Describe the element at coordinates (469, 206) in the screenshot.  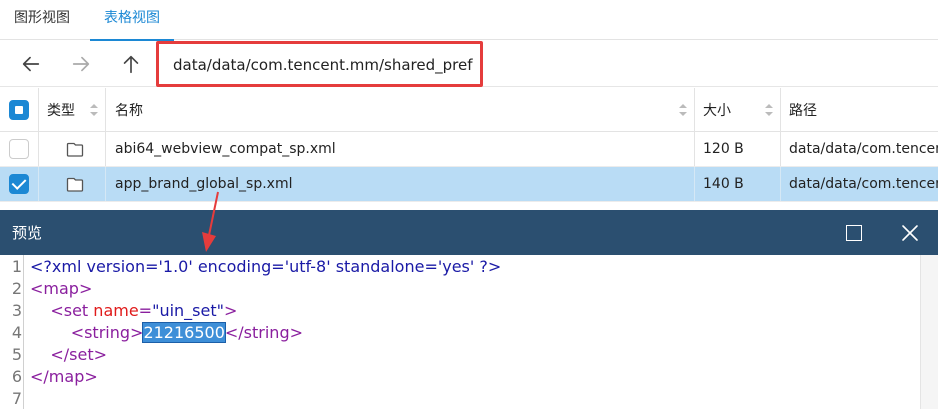
I see `table-row-partial` at that location.